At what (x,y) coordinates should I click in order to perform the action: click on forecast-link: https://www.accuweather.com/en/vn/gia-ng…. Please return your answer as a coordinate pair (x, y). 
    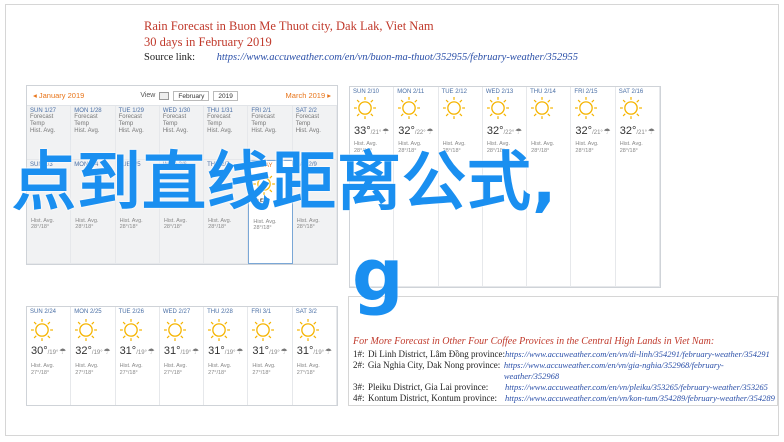
    Looking at the image, I should click on (640, 371).